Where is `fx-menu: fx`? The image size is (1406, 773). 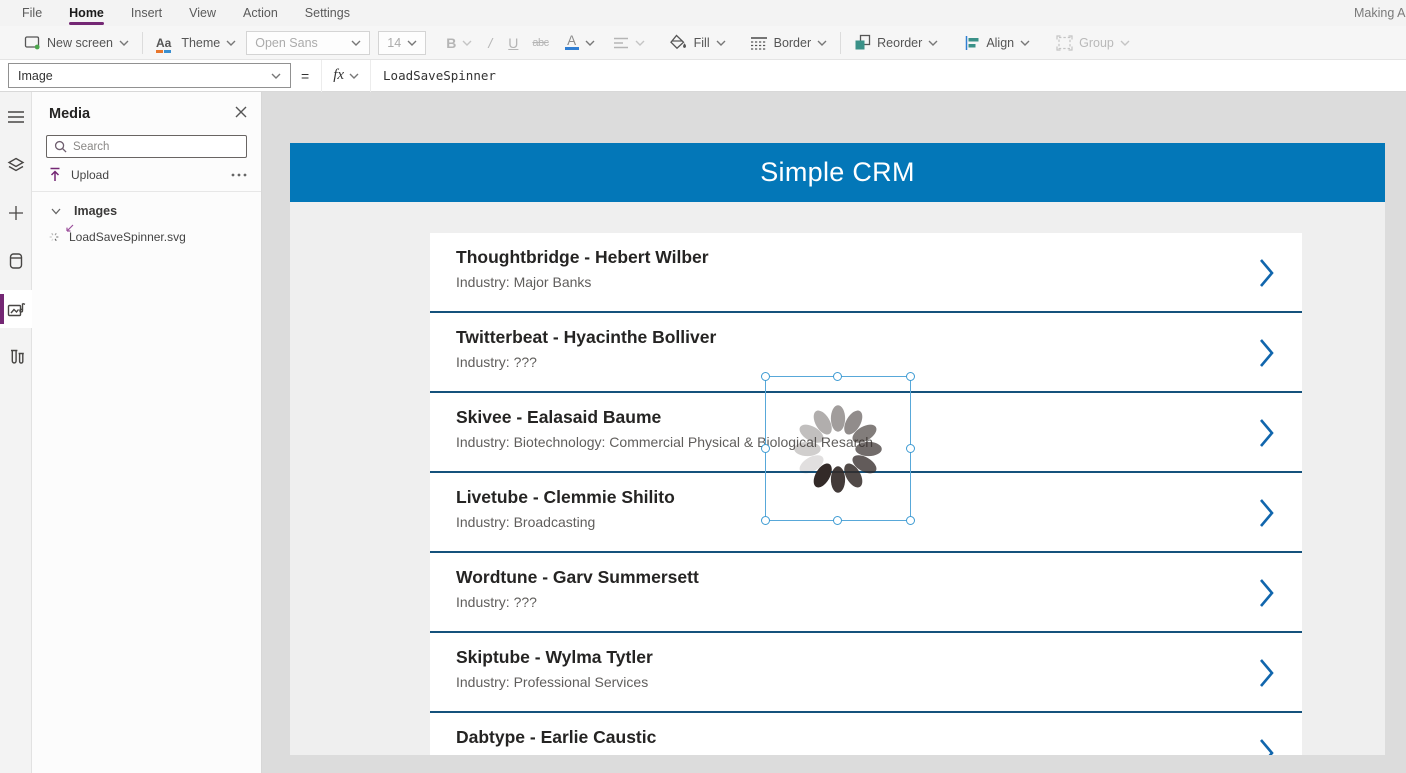
fx-menu: fx is located at coordinates (346, 75).